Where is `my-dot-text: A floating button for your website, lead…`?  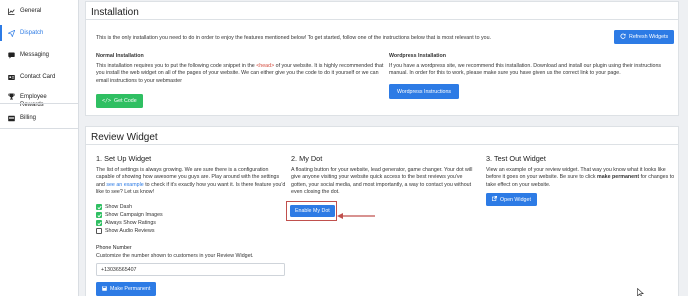 my-dot-text: A floating button for your website, lead… is located at coordinates (382, 181).